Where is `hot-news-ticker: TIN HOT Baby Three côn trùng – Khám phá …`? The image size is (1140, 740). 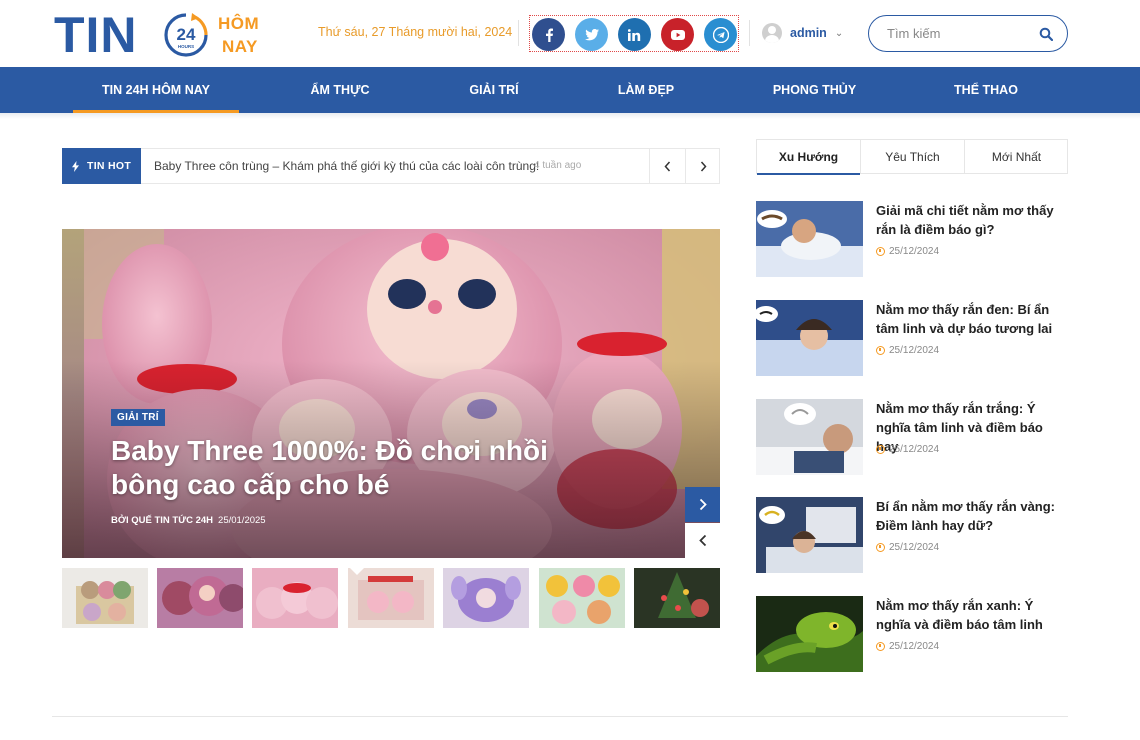 hot-news-ticker: TIN HOT Baby Three côn trùng – Khám phá … is located at coordinates (391, 166).